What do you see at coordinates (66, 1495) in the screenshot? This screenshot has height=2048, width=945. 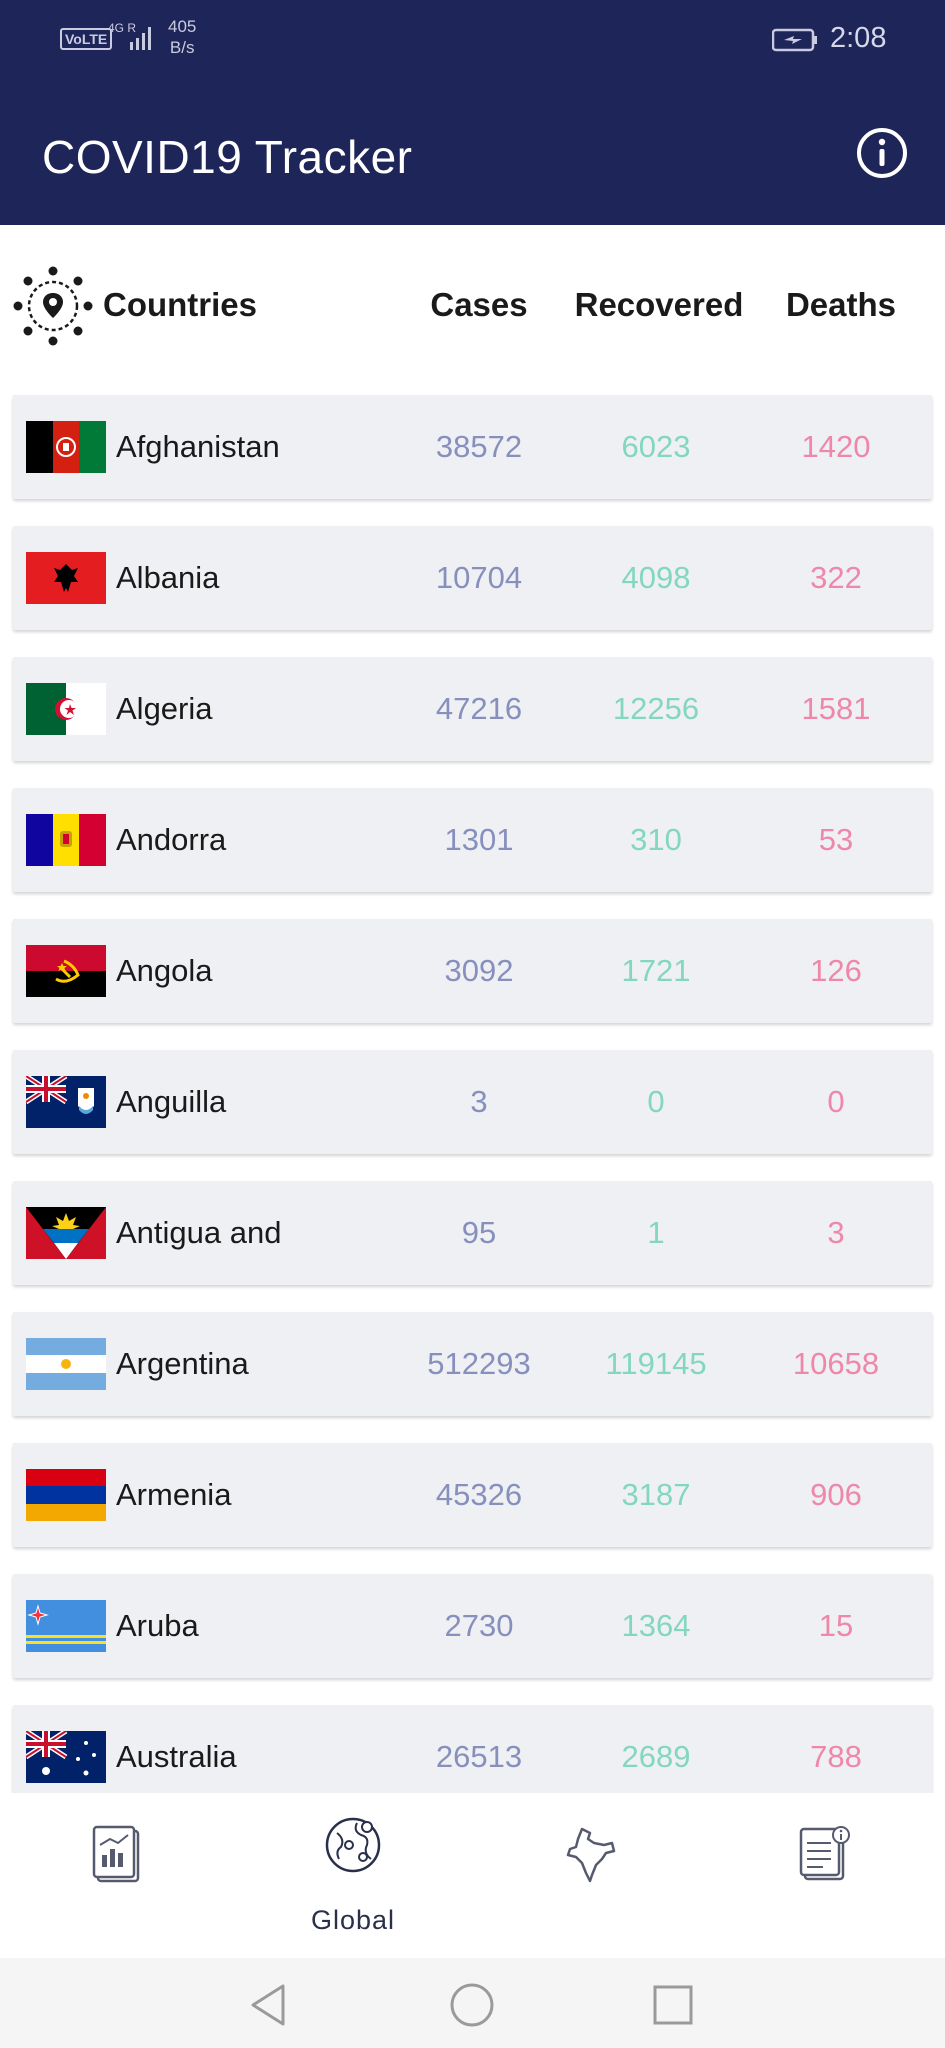 I see `armenia-flag-icon` at bounding box center [66, 1495].